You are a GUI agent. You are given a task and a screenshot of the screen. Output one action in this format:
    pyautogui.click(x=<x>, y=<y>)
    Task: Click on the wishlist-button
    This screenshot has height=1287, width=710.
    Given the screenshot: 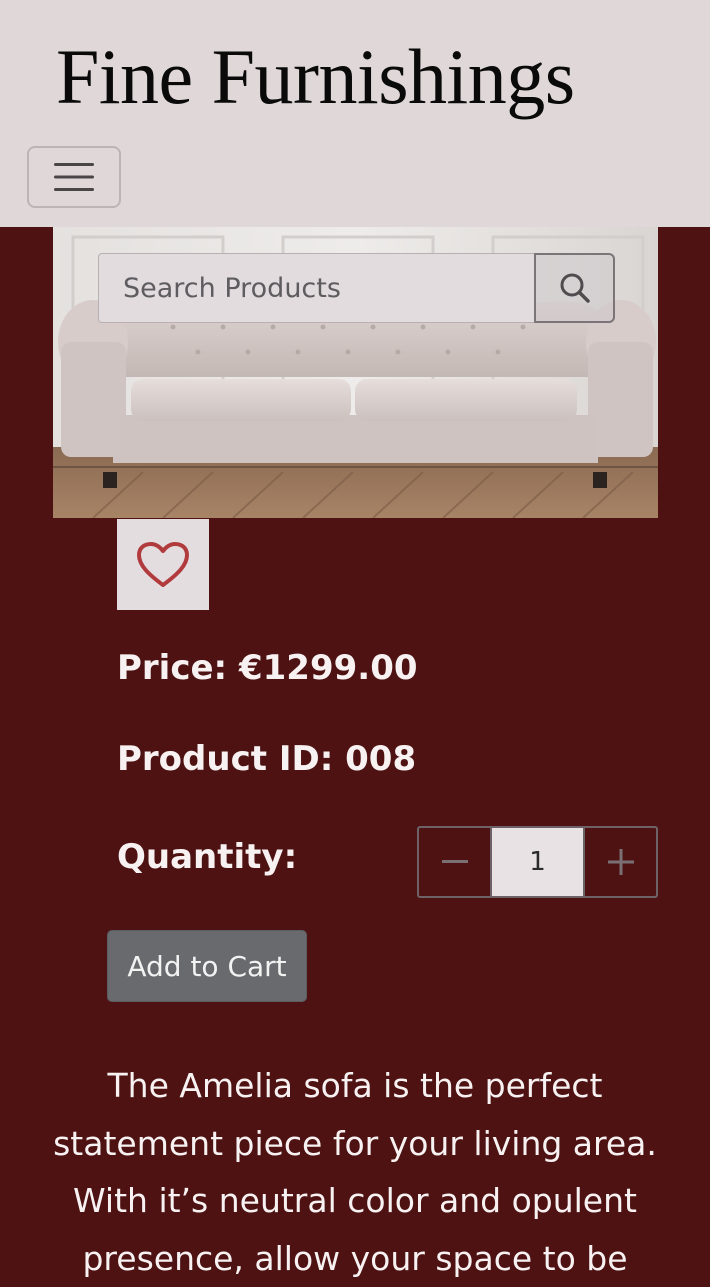 What is the action you would take?
    pyautogui.click(x=163, y=564)
    